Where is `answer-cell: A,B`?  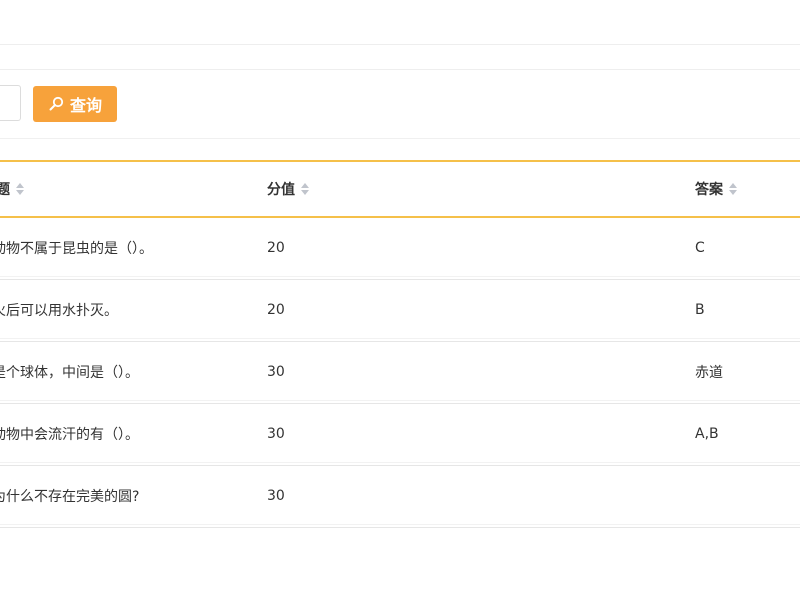
answer-cell: A,B is located at coordinates (707, 434).